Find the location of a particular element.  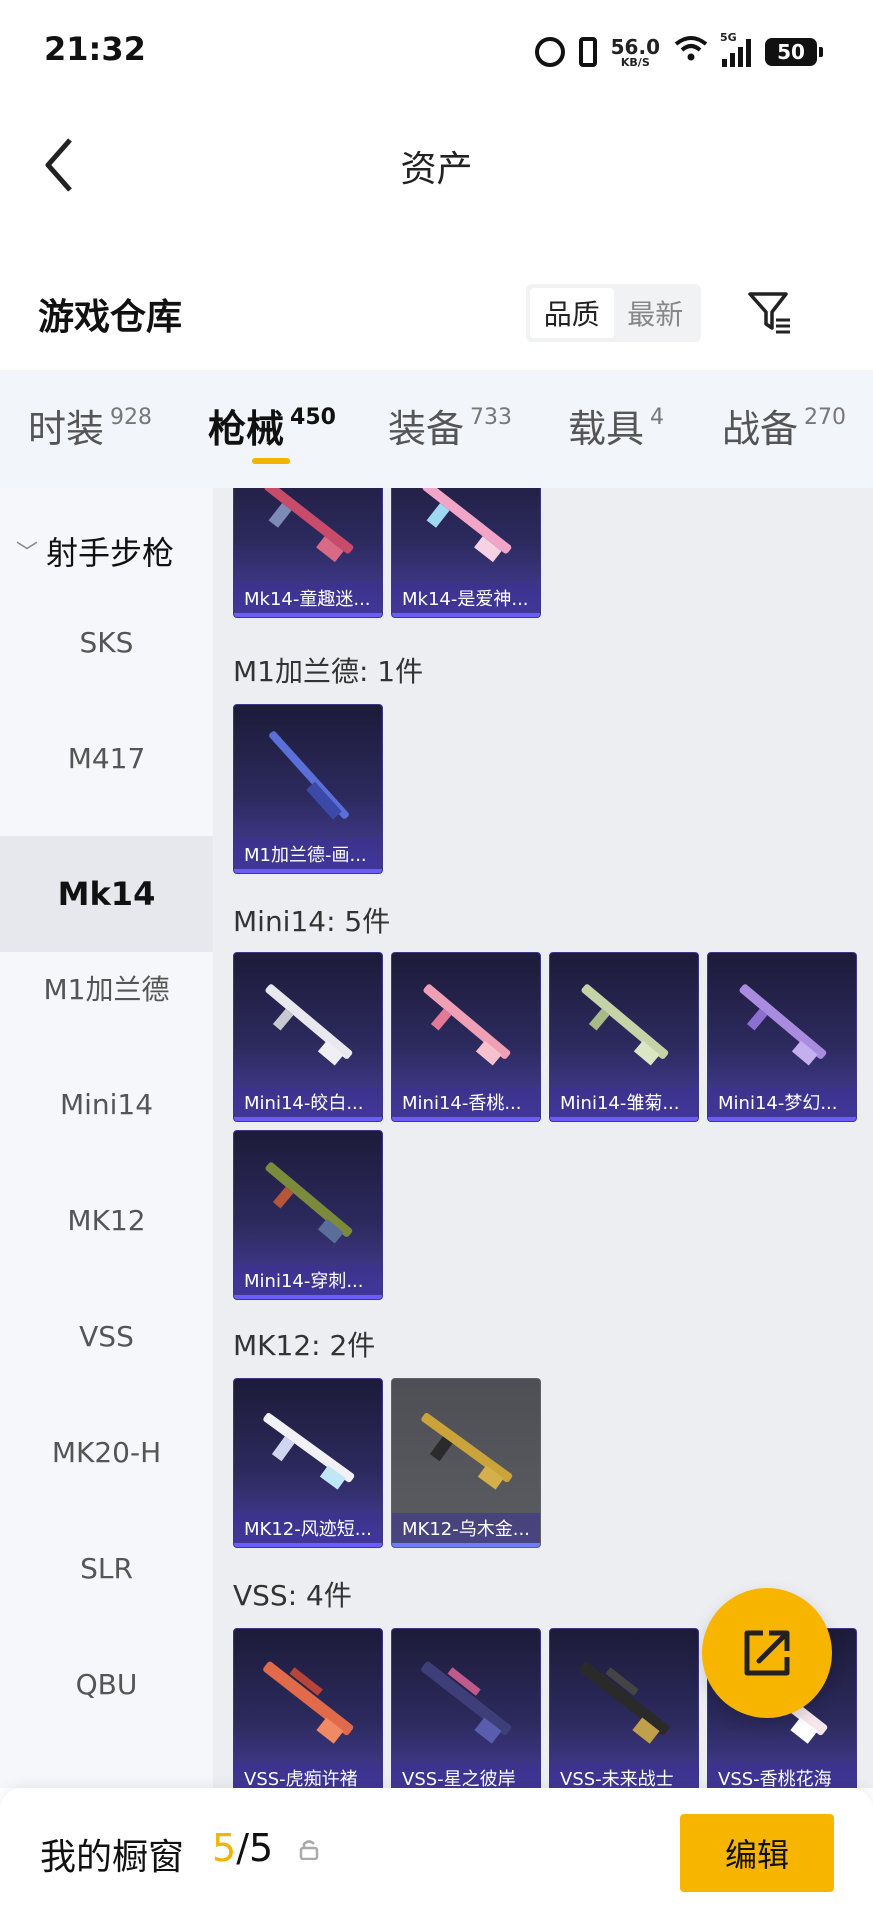

tab-supplies: 战备 270 is located at coordinates (784, 425).